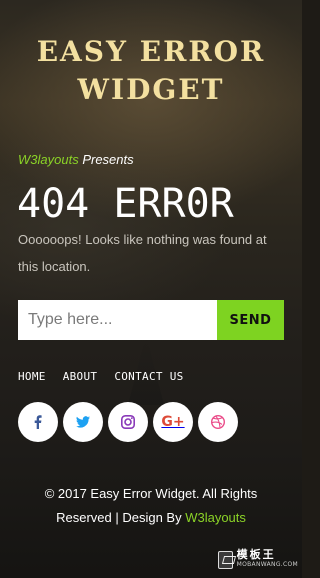 The width and height of the screenshot is (320, 578). I want to click on google-plus-button: G+, so click(173, 422).